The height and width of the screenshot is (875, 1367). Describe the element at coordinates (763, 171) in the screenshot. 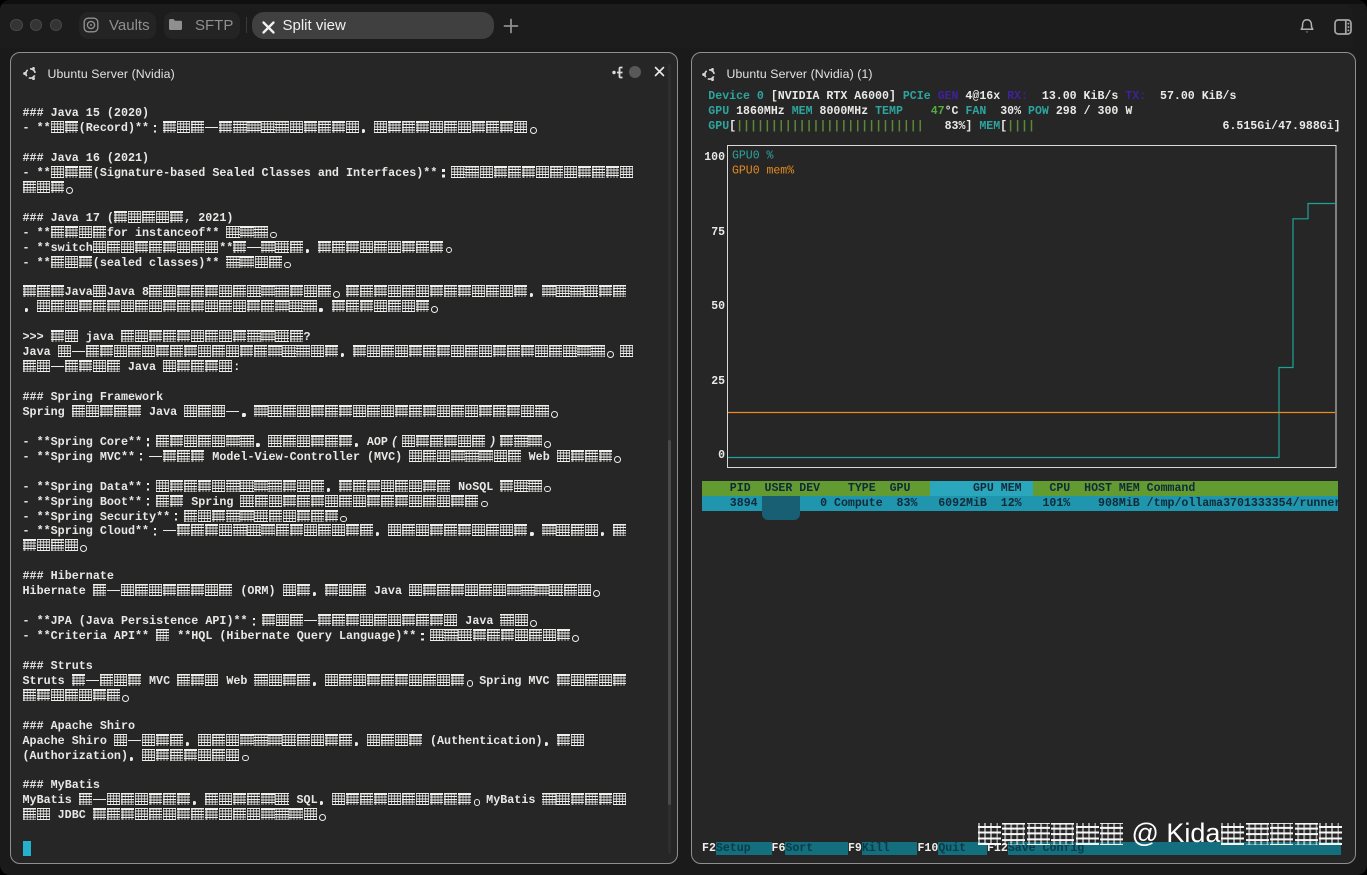

I see `svg-text: GPU0 mem%` at that location.